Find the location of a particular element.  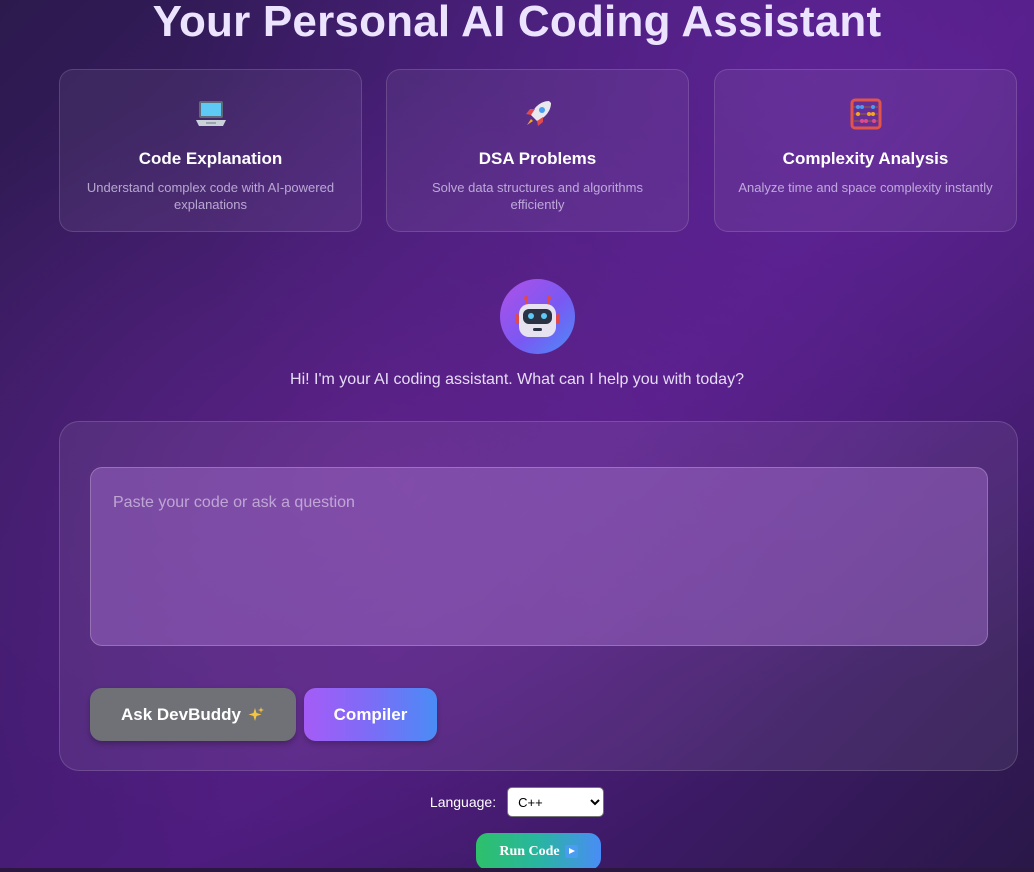

assistant-avatar is located at coordinates (537, 316).